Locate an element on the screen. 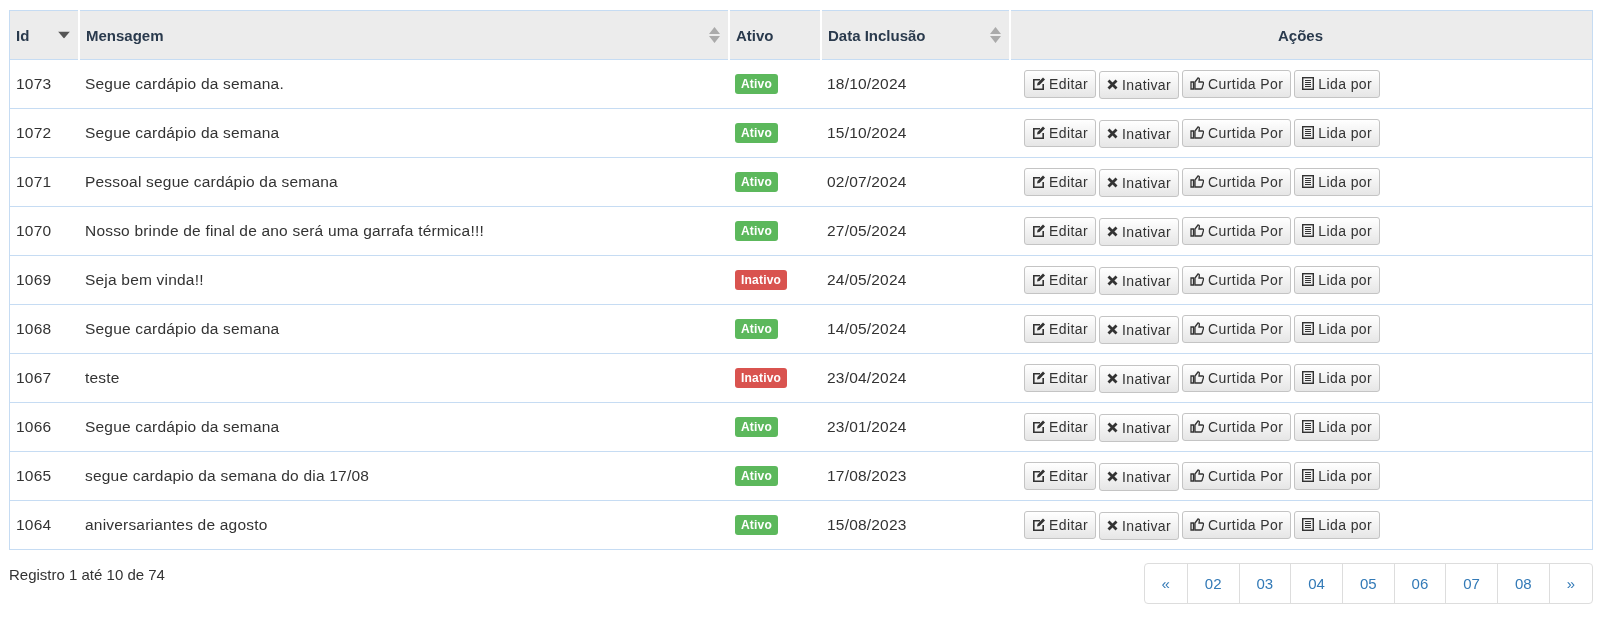 Image resolution: width=1601 pixels, height=619 pixels. table-cell: Seja bem vinda!! is located at coordinates (404, 280).